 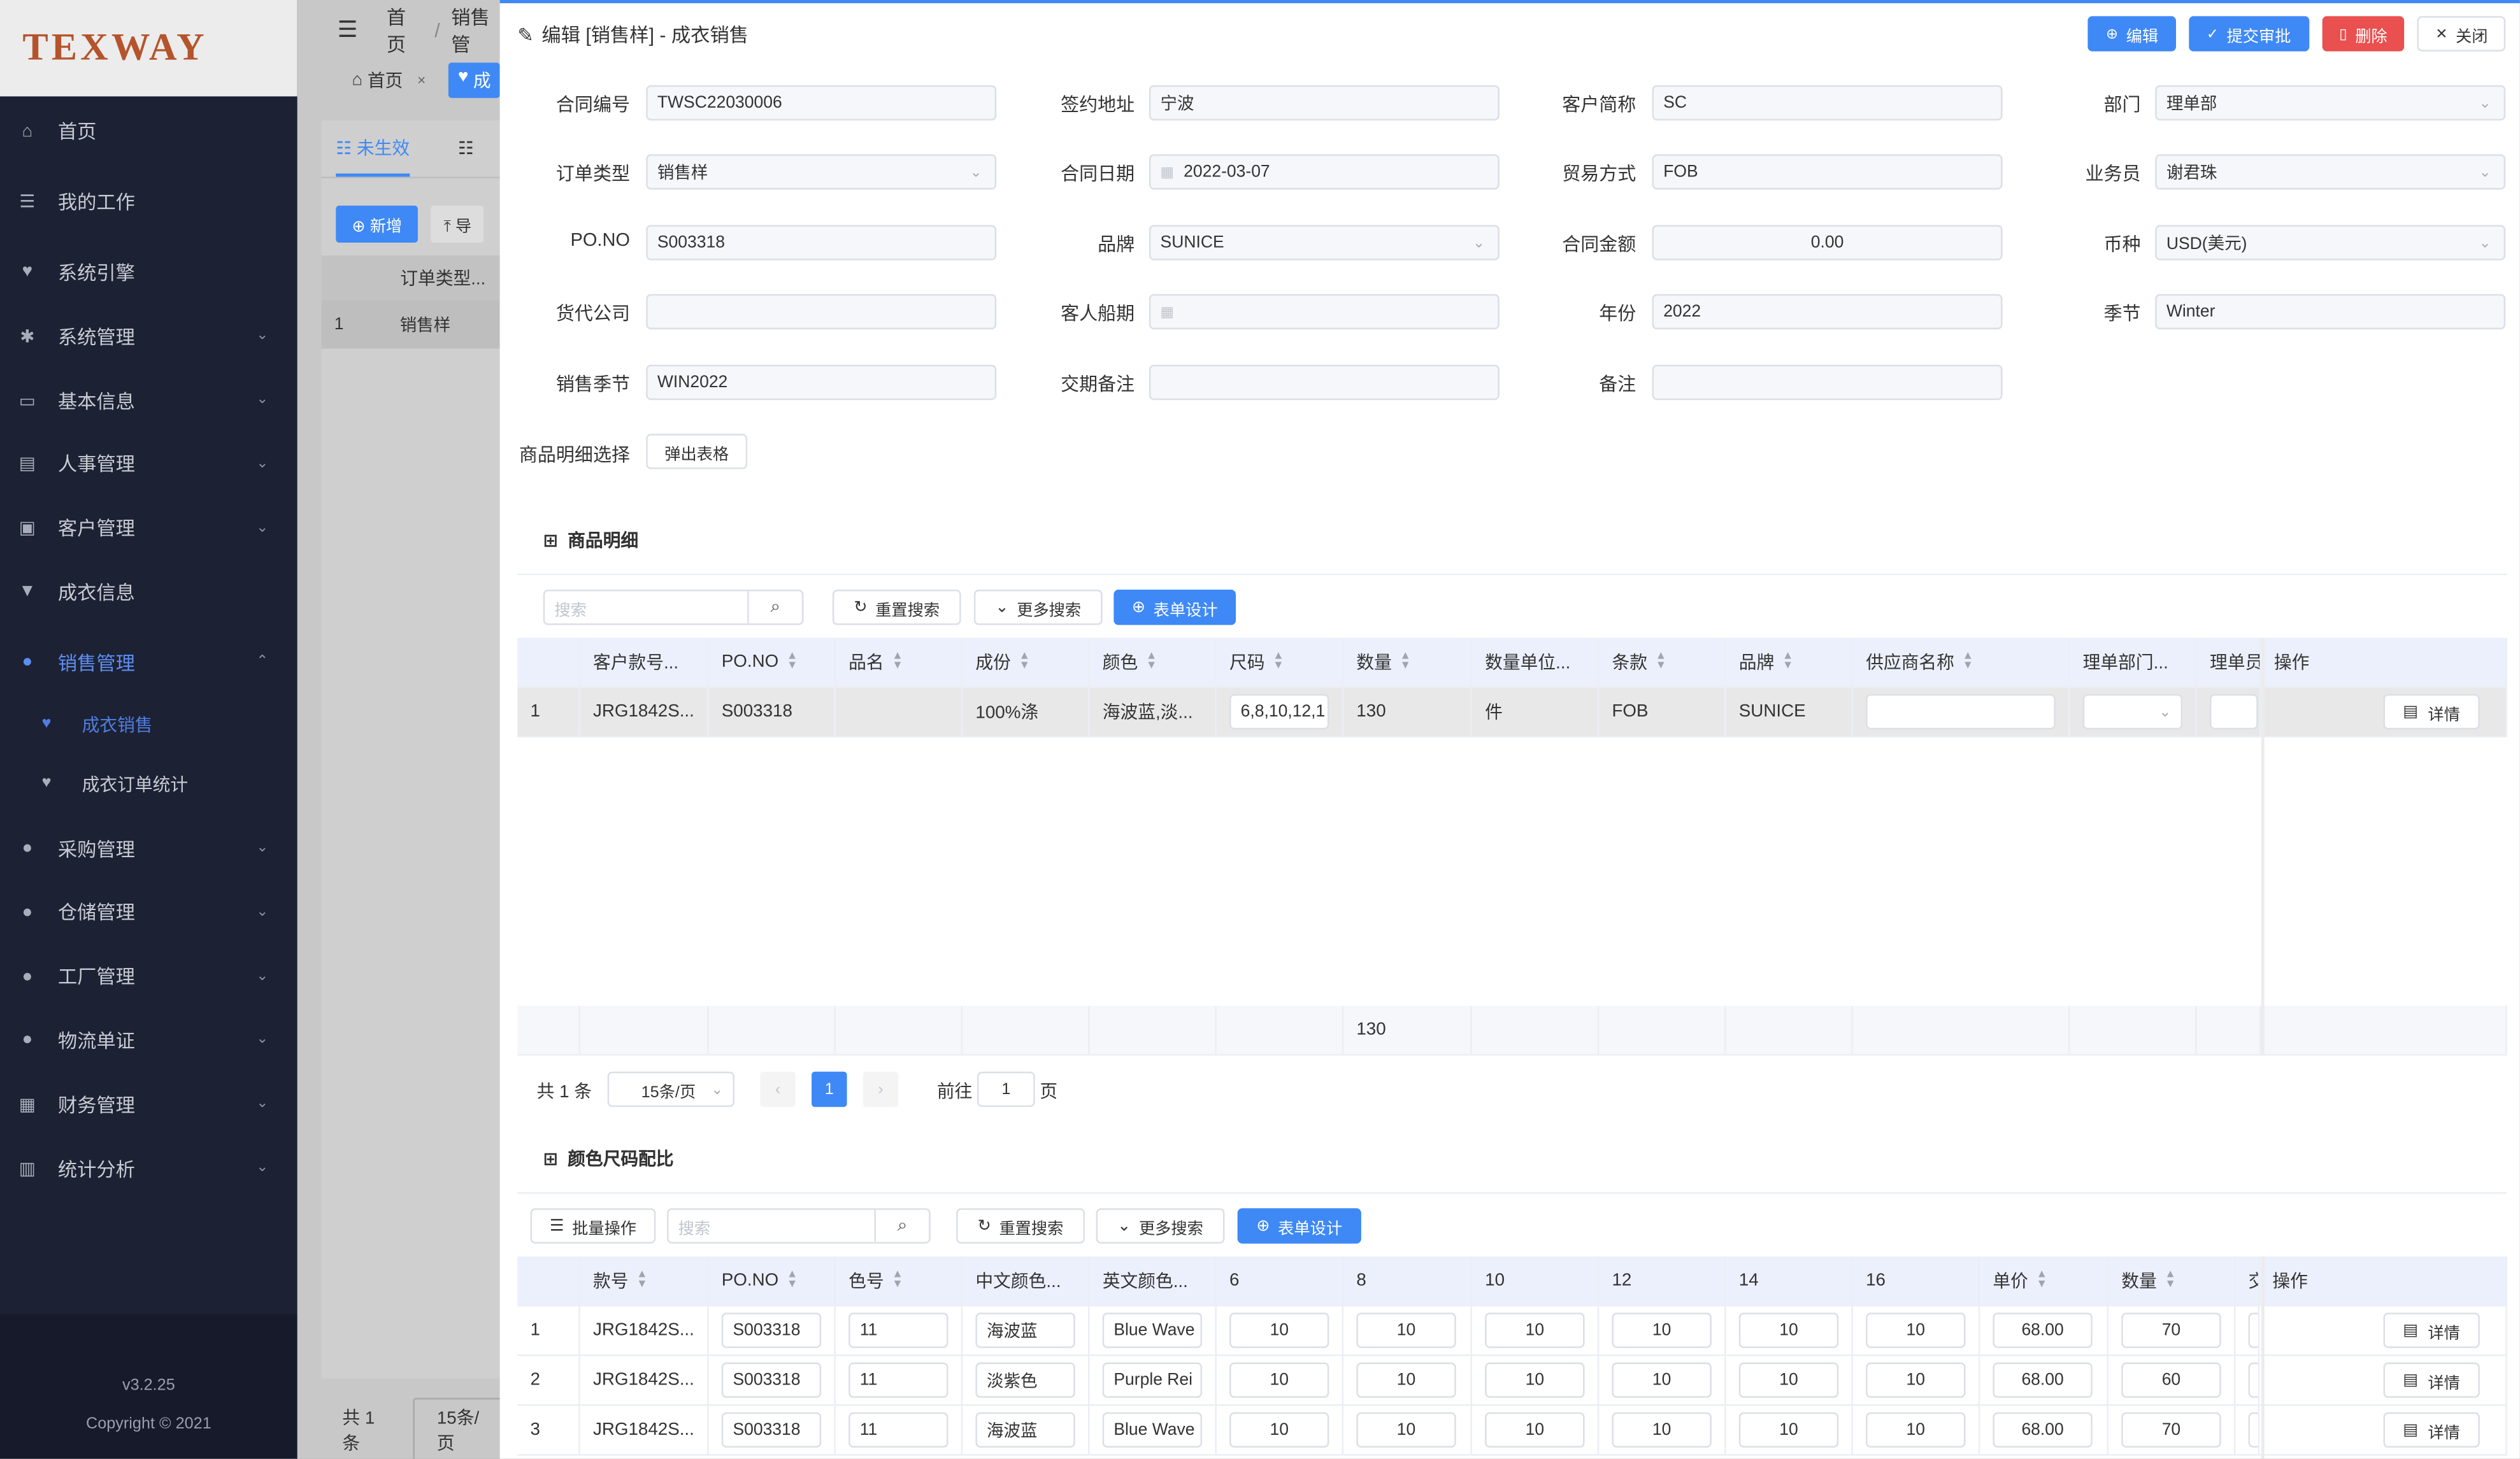 What do you see at coordinates (593, 1226) in the screenshot?
I see `batch-operation-button: ☰ 批量操作` at bounding box center [593, 1226].